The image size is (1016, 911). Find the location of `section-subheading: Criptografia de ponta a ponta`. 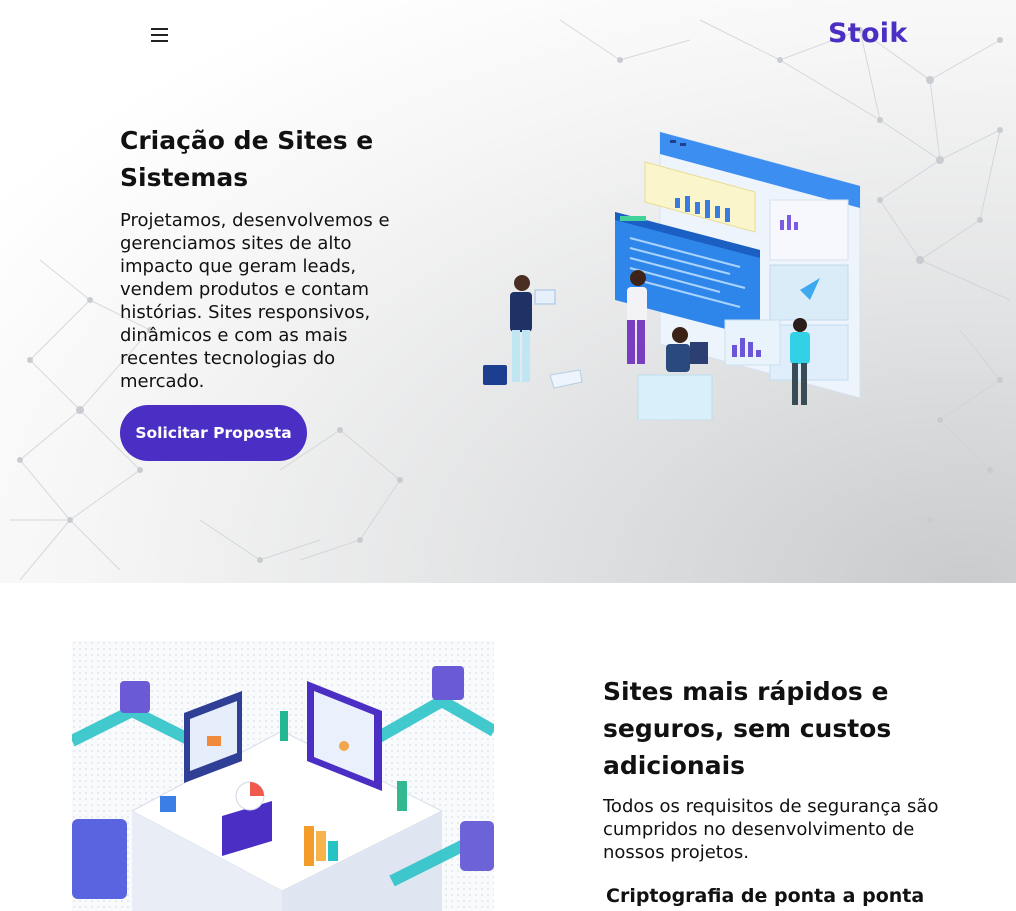

section-subheading: Criptografia de ponta a ponta is located at coordinates (765, 896).